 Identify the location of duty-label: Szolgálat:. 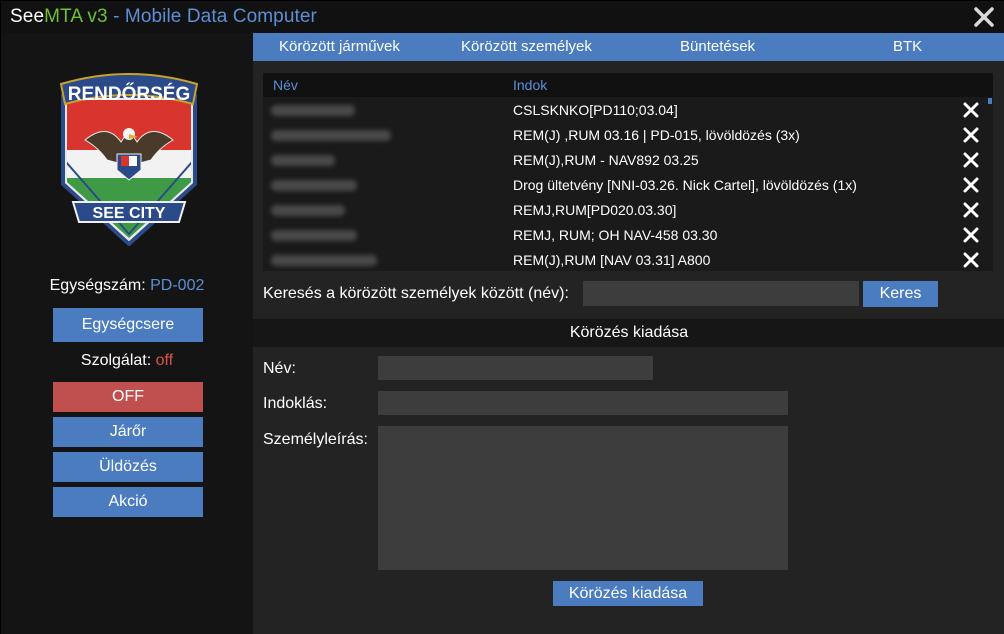
(118, 360).